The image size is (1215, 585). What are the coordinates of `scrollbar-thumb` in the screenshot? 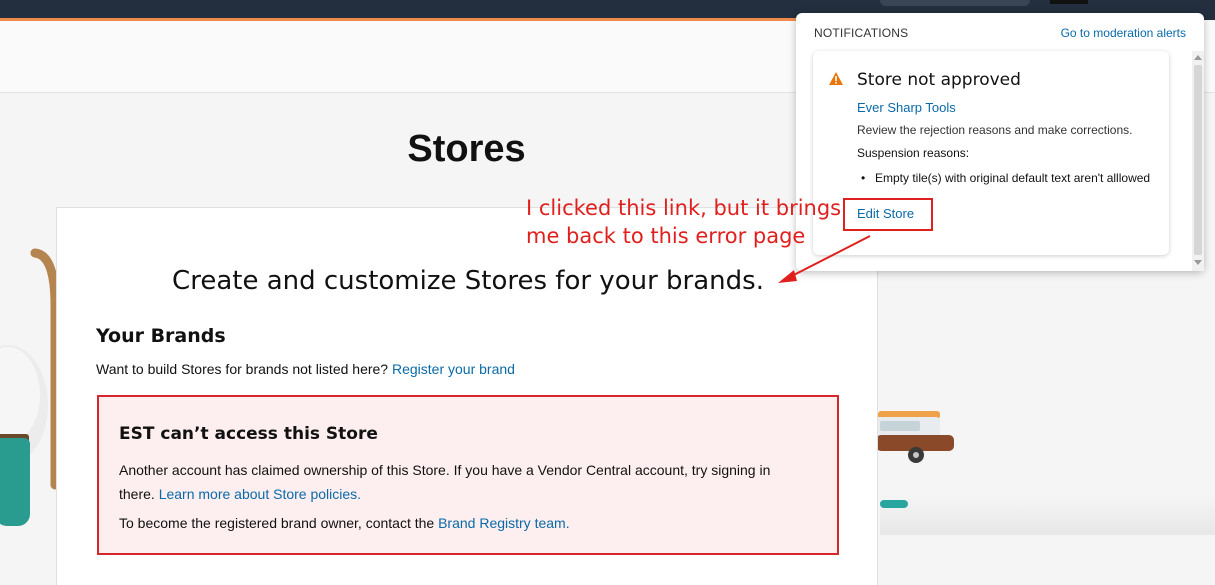 It's located at (1198, 160).